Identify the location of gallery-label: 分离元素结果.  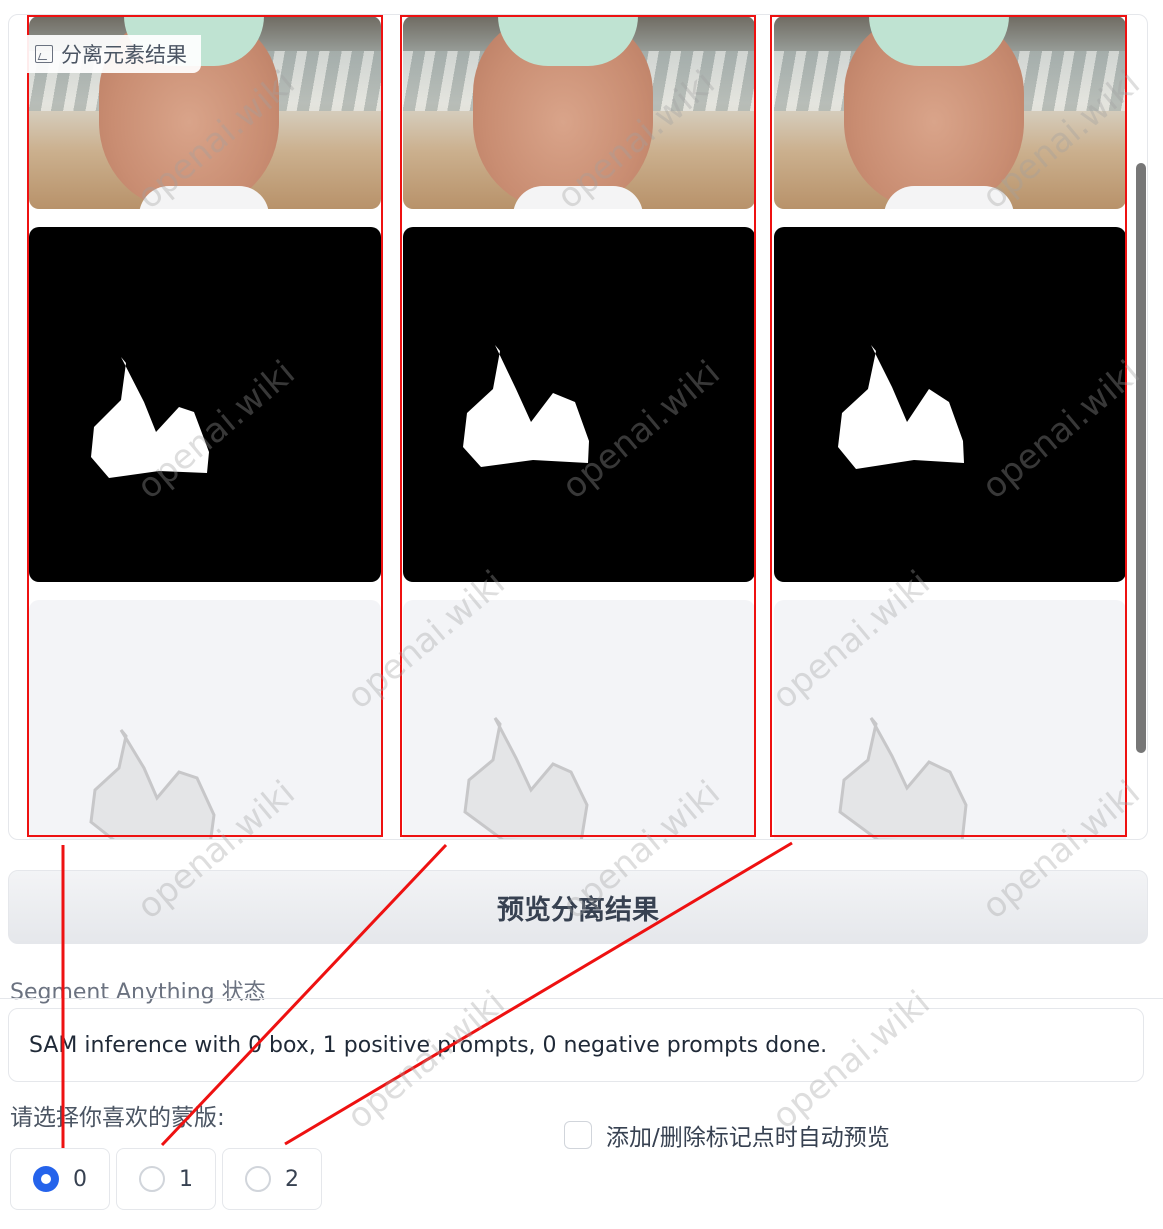
(114, 54).